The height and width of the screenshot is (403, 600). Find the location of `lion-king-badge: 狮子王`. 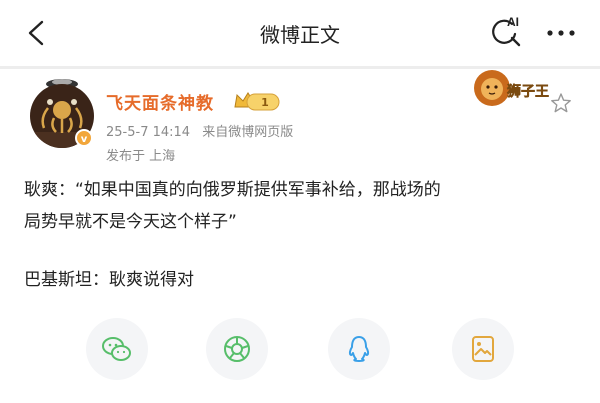

lion-king-badge: 狮子王 is located at coordinates (514, 88).